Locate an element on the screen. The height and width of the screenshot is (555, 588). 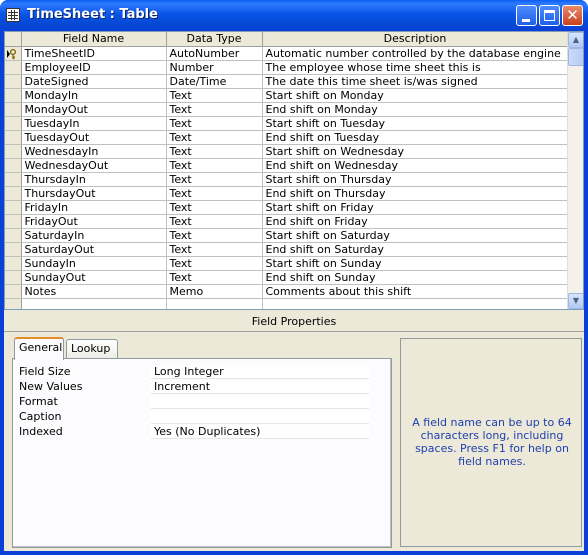
property-value-indexed: Yes (No Duplicates) is located at coordinates (260, 432).